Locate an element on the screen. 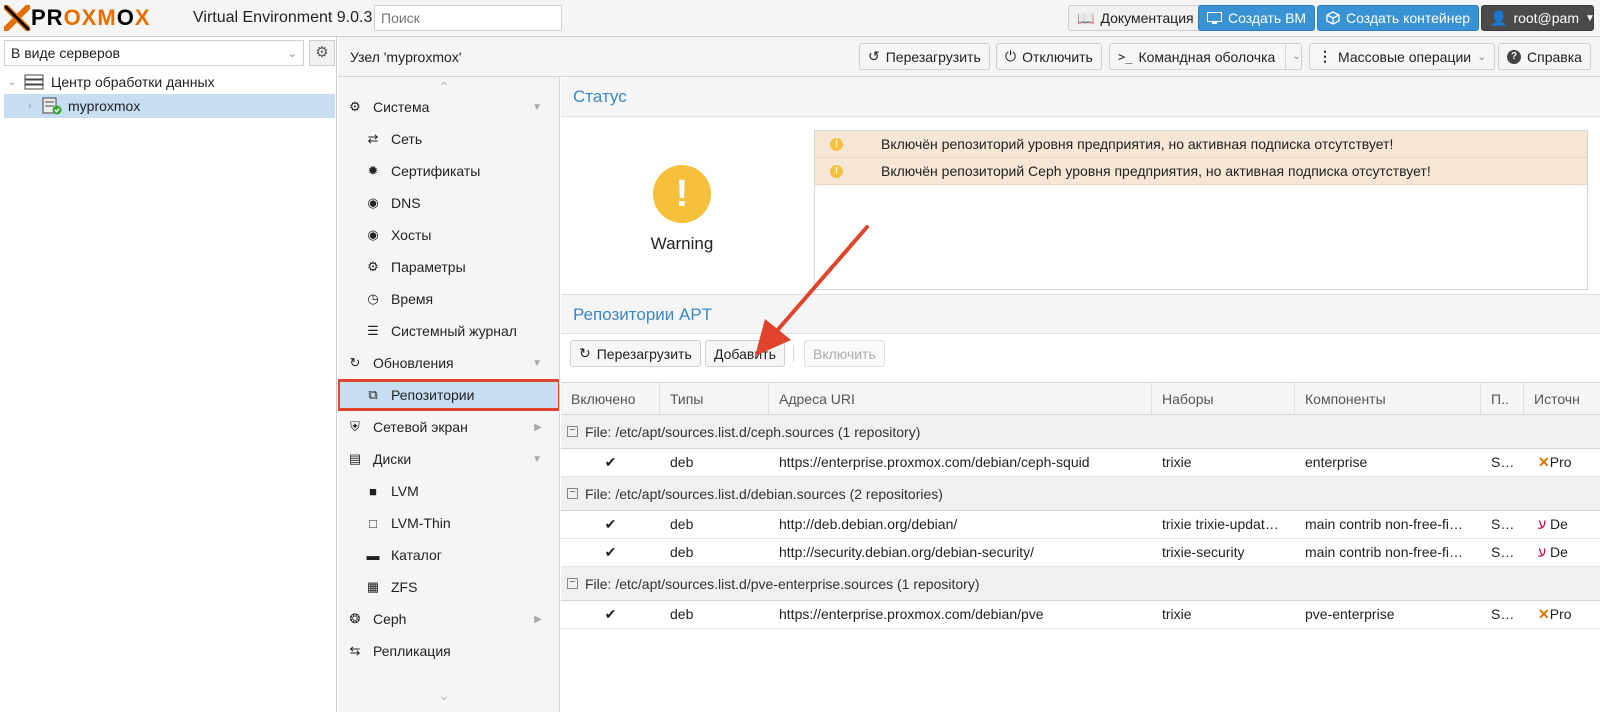 This screenshot has height=712, width=1600. column-header: Компоненты is located at coordinates (1388, 399).